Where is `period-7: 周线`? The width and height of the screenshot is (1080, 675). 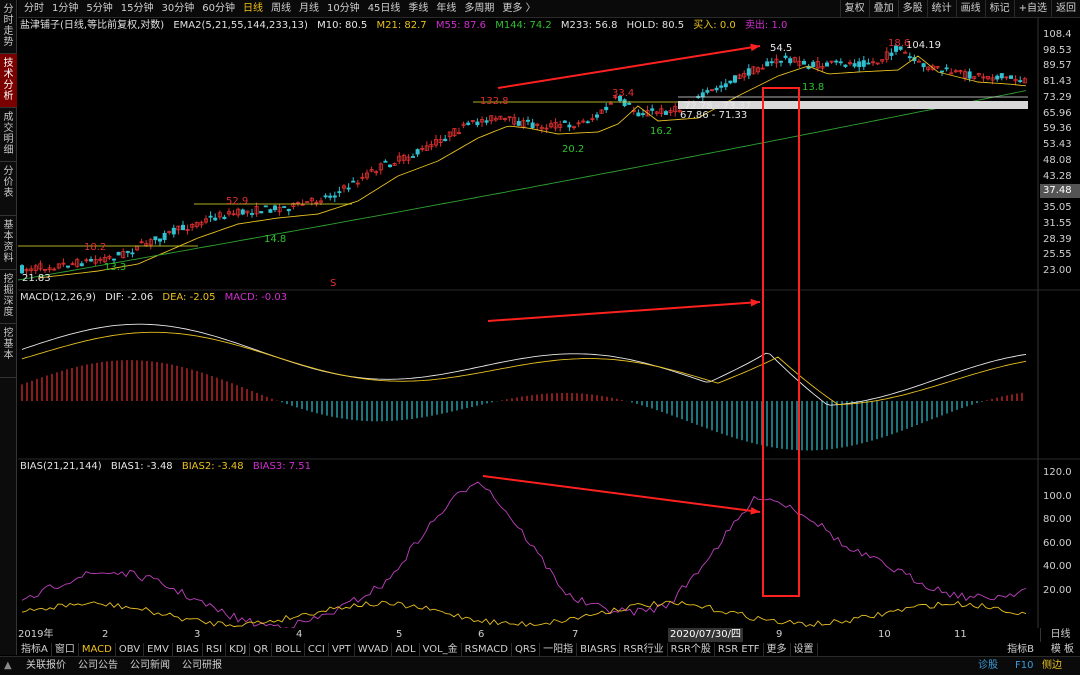
period-7: 周线 is located at coordinates (281, 9).